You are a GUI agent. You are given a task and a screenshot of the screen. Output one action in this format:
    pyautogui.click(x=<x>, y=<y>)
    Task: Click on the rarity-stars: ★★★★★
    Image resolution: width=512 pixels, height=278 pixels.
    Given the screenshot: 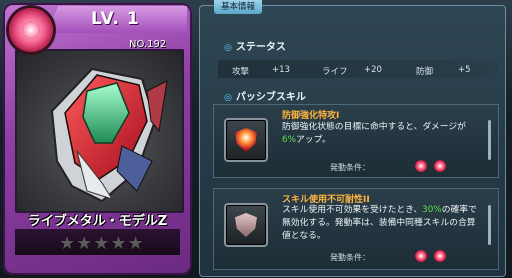 What is the action you would take?
    pyautogui.click(x=102, y=243)
    